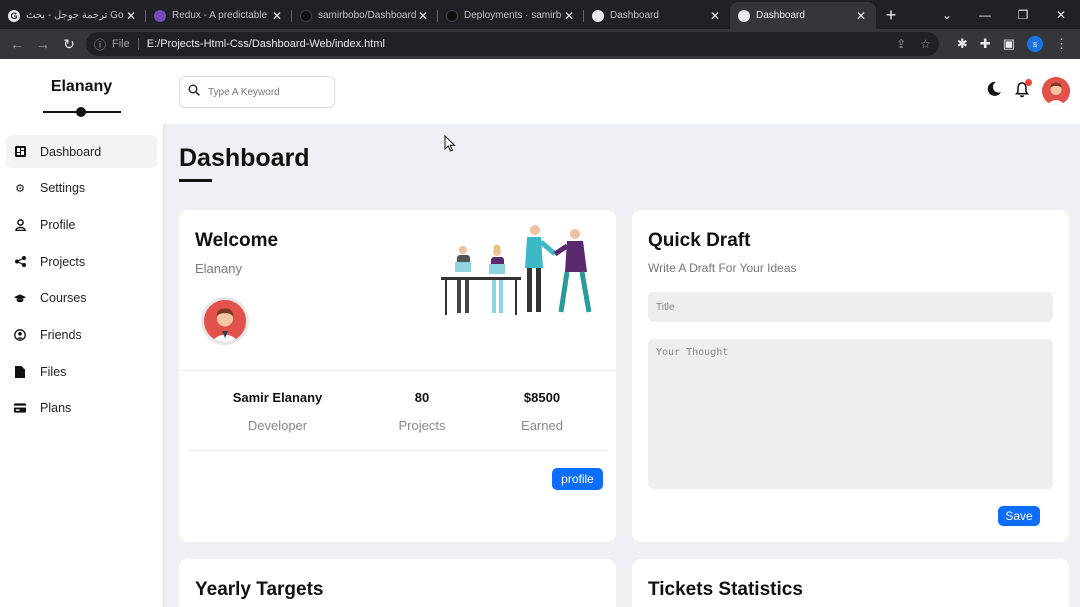 The width and height of the screenshot is (1080, 607). What do you see at coordinates (218, 268) in the screenshot?
I see `welcome-subtitle: Elanany` at bounding box center [218, 268].